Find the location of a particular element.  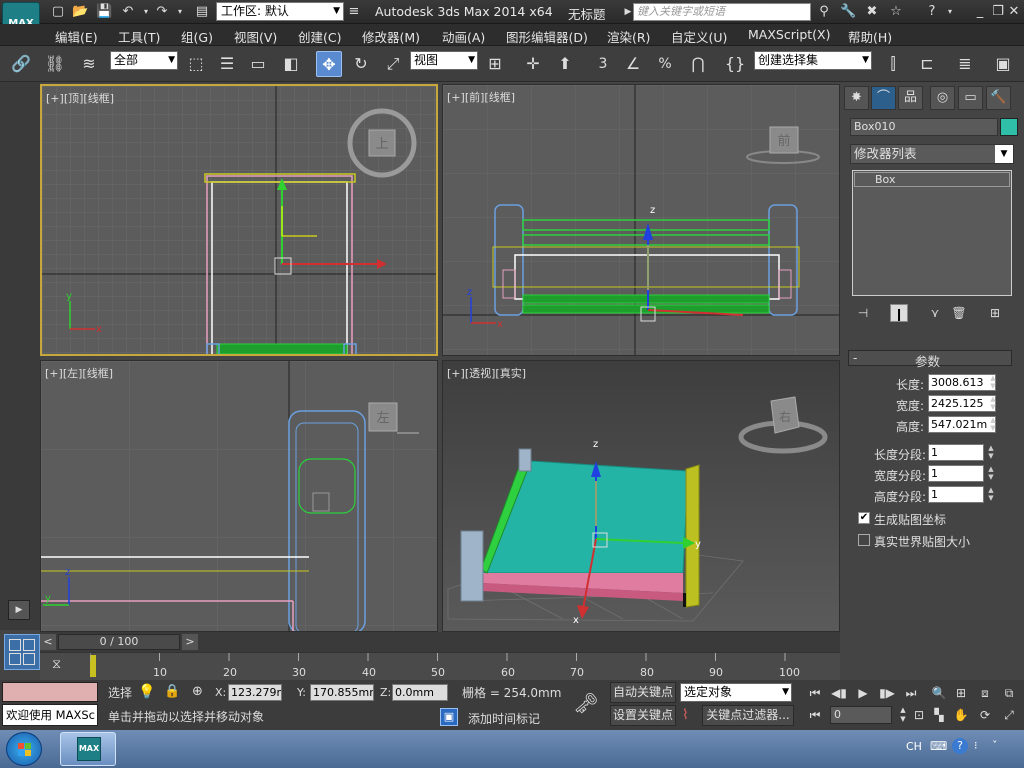

zoom-icon: 🔍 is located at coordinates (939, 693).